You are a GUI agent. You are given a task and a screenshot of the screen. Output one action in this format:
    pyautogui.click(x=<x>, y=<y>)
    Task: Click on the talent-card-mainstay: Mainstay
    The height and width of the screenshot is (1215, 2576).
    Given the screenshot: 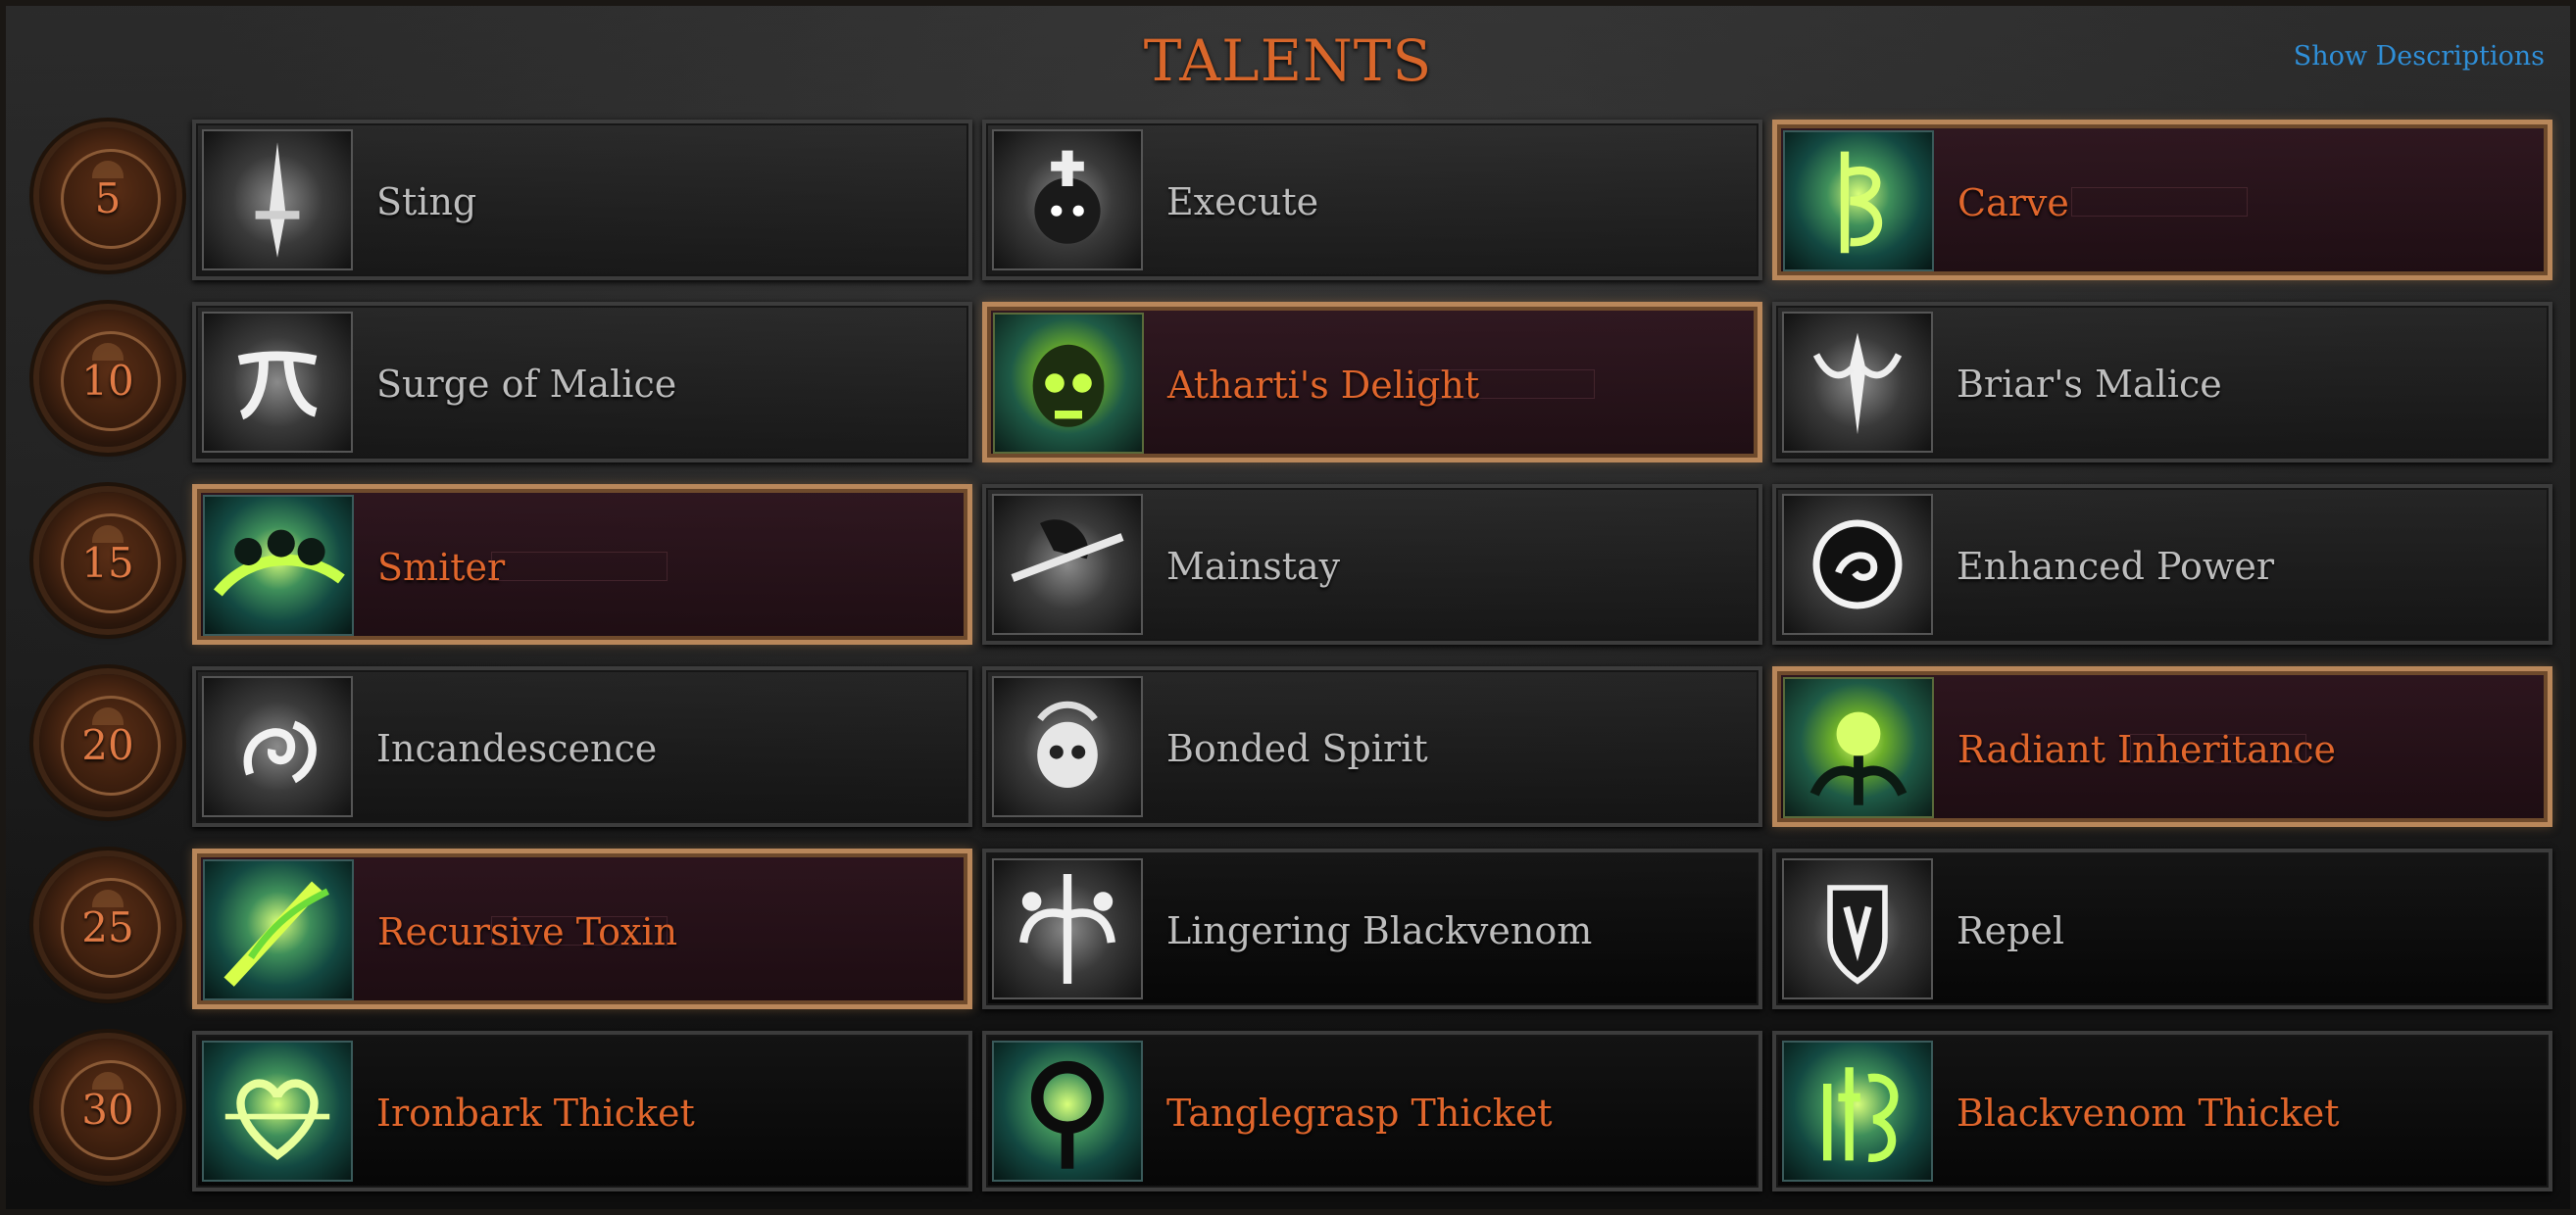 What is the action you would take?
    pyautogui.click(x=1372, y=564)
    